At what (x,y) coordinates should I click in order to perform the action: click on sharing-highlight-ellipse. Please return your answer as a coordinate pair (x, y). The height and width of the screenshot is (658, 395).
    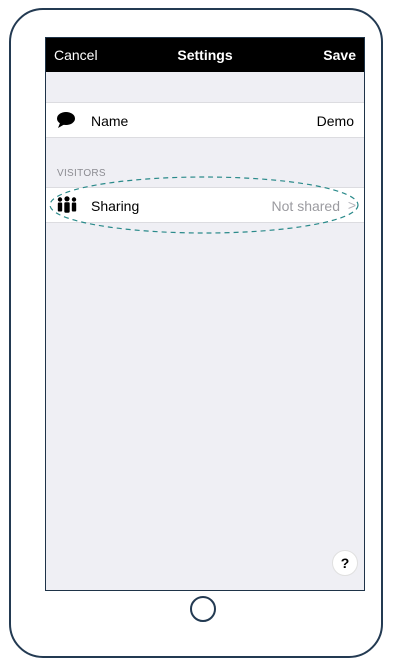
    Looking at the image, I should click on (204, 205).